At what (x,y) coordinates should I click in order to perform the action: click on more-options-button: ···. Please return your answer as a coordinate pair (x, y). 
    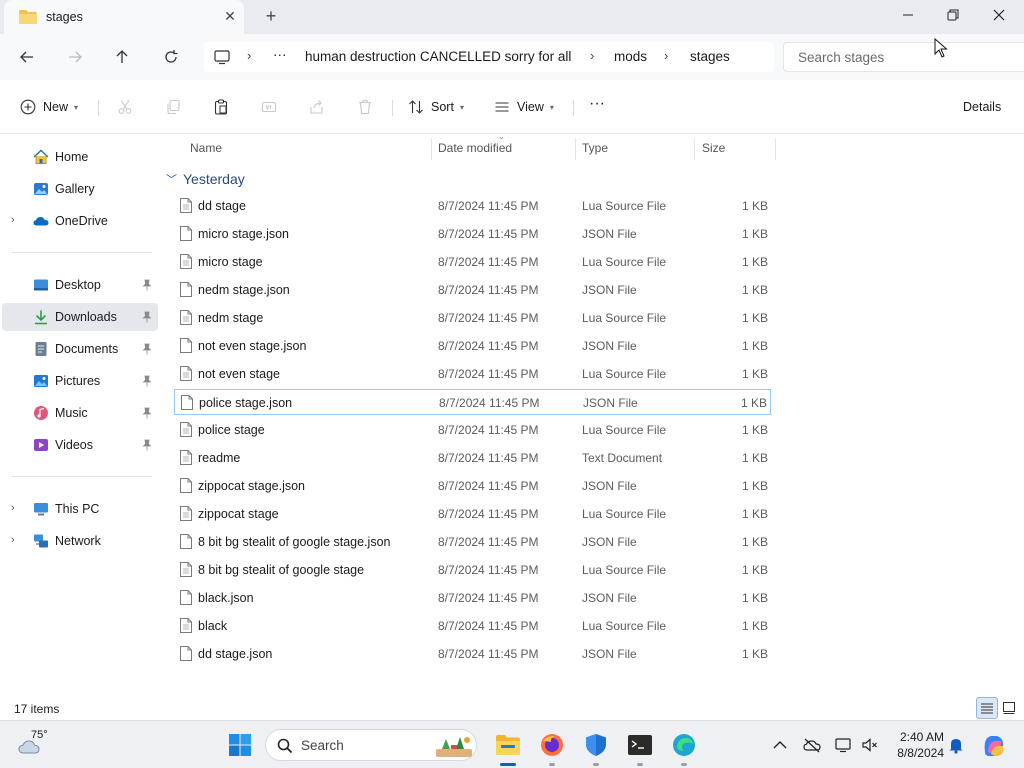
    Looking at the image, I should click on (597, 104).